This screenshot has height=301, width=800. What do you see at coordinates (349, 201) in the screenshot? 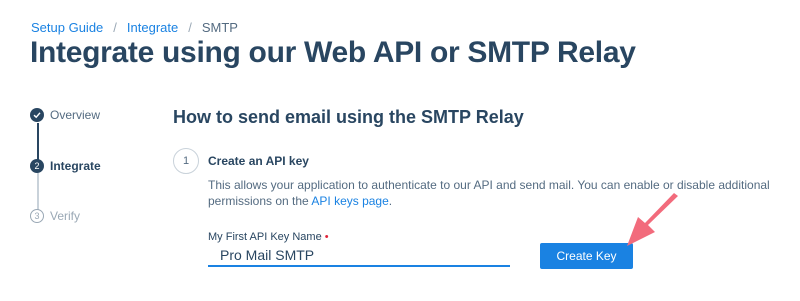
I see `api-keys-page-link: API keys page` at bounding box center [349, 201].